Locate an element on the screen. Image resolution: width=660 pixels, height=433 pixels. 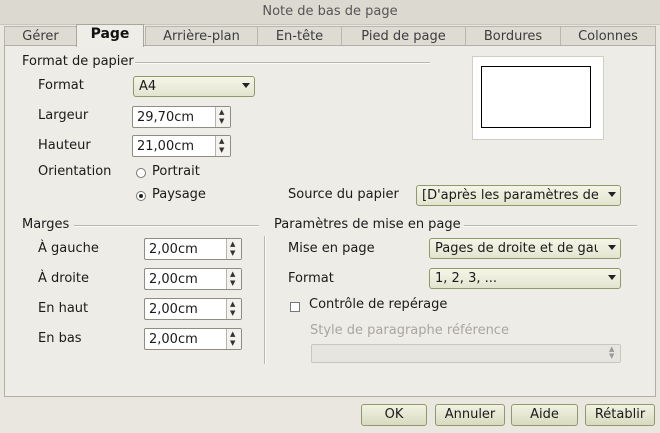
paper-format-label: Format is located at coordinates (61, 85).